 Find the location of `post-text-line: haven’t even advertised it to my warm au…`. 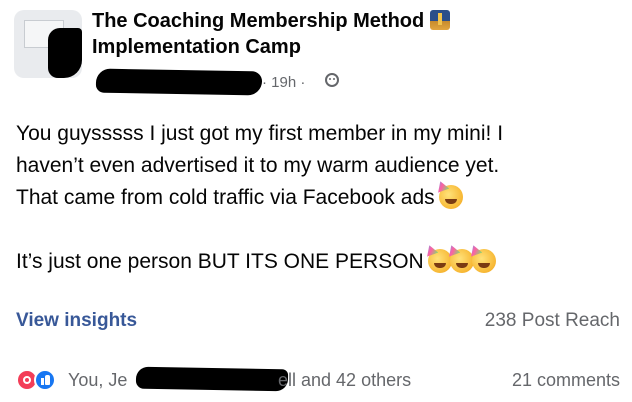

post-text-line: haven’t even advertised it to my warm au… is located at coordinates (258, 165).